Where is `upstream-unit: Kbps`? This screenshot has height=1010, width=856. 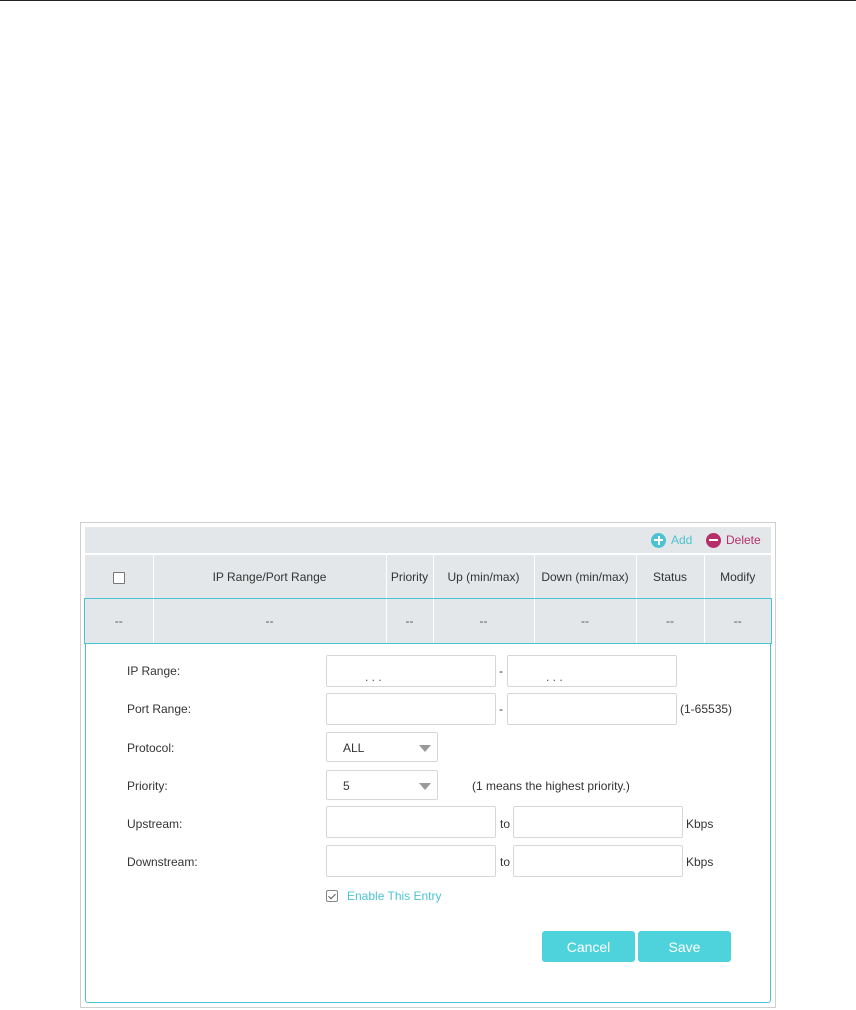 upstream-unit: Kbps is located at coordinates (700, 824).